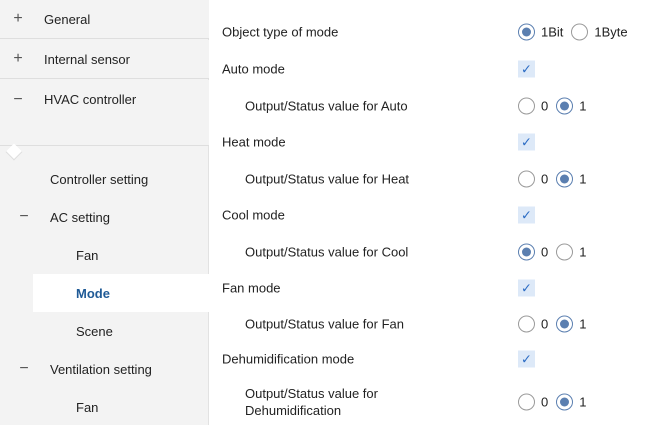 The image size is (654, 425). I want to click on param-label: Output/Status value for Cool, so click(327, 252).